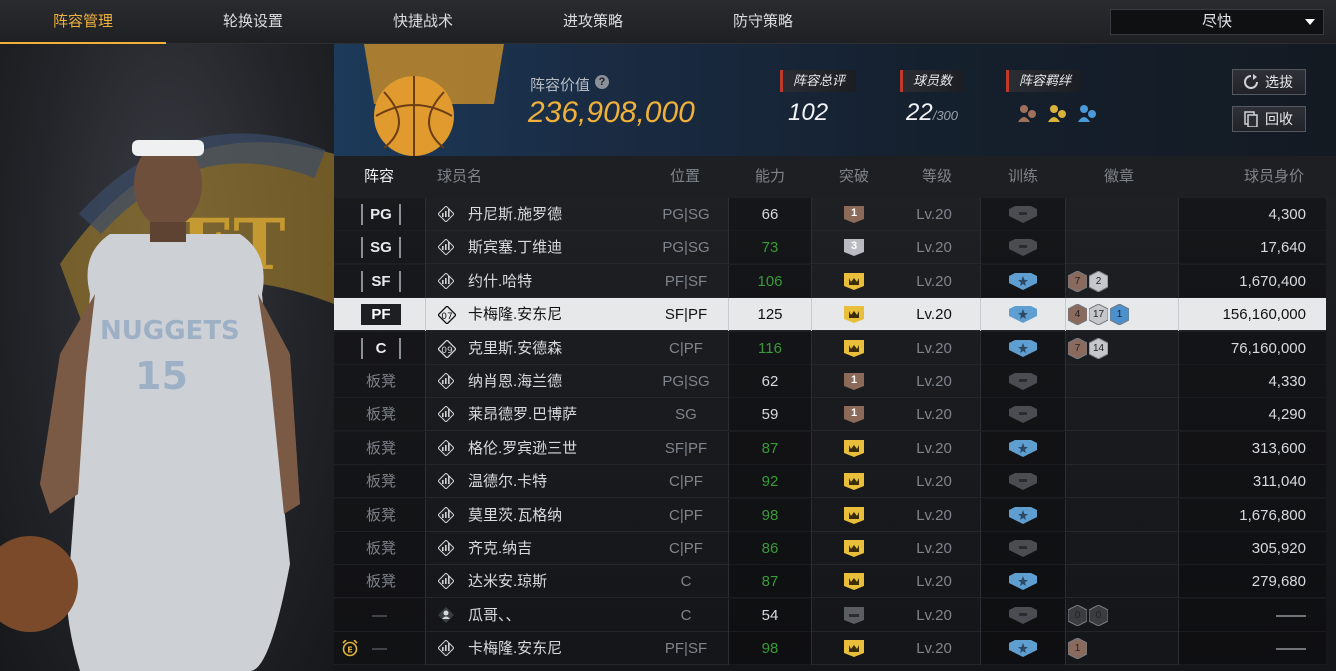 The image size is (1336, 671). Describe the element at coordinates (830, 381) in the screenshot. I see `table-row: 板凳 纳肖恩.海兰德 PG|SG 62 1 Lv.20 4,330` at that location.